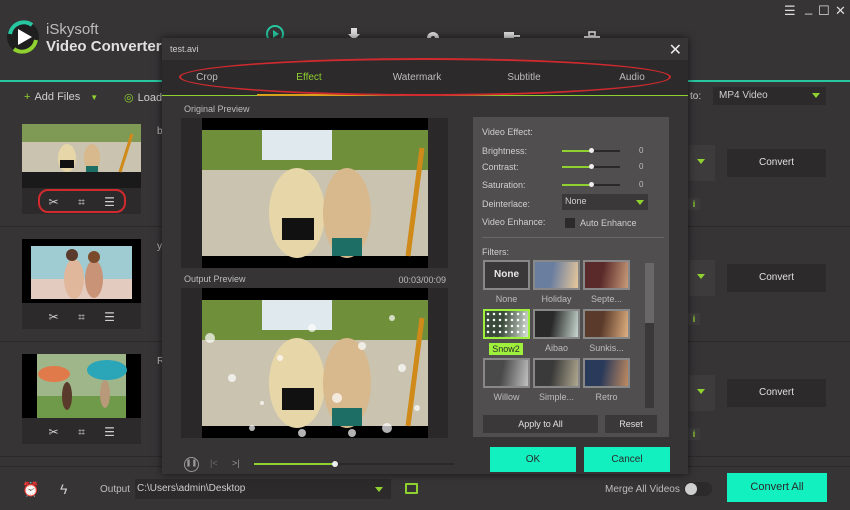 The height and width of the screenshot is (510, 850). Describe the element at coordinates (641, 150) in the screenshot. I see `brightness-value: 0` at that location.